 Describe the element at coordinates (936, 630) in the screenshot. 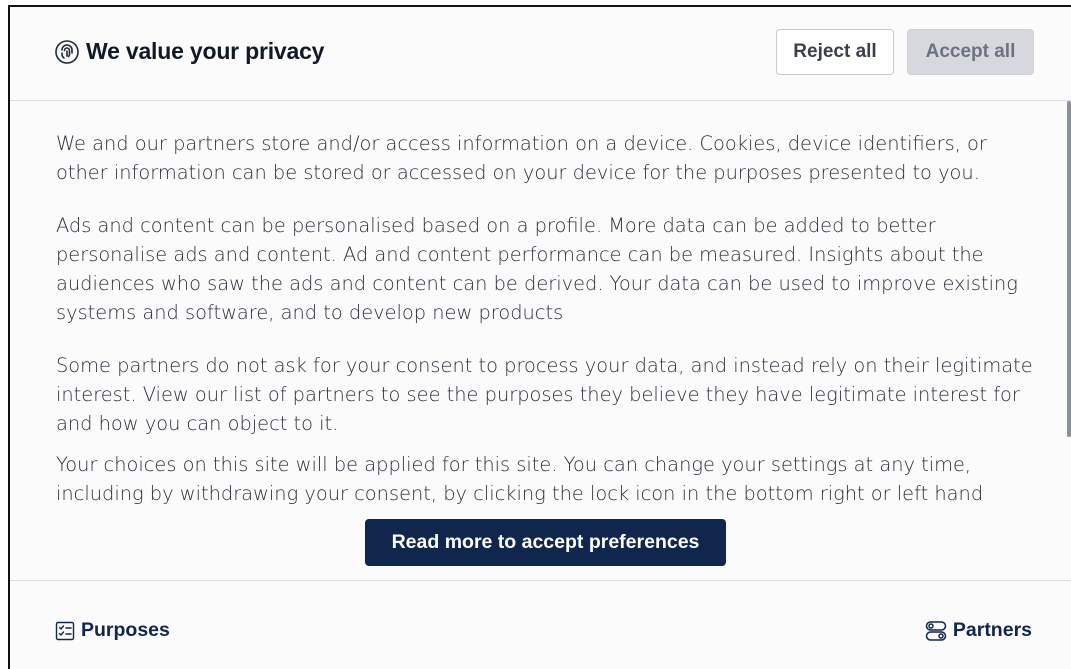

I see `toggles-icon` at that location.